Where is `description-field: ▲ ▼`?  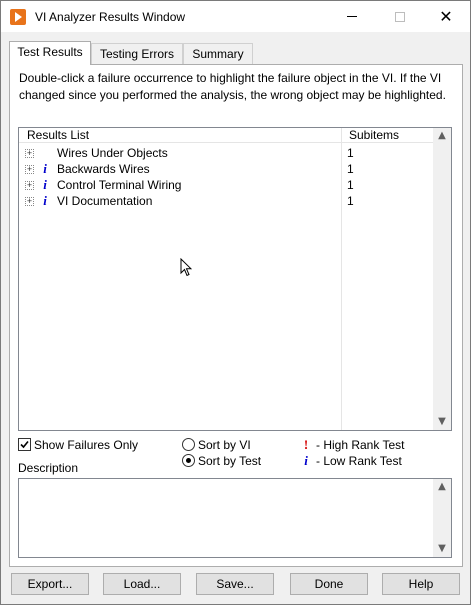 description-field: ▲ ▼ is located at coordinates (235, 518).